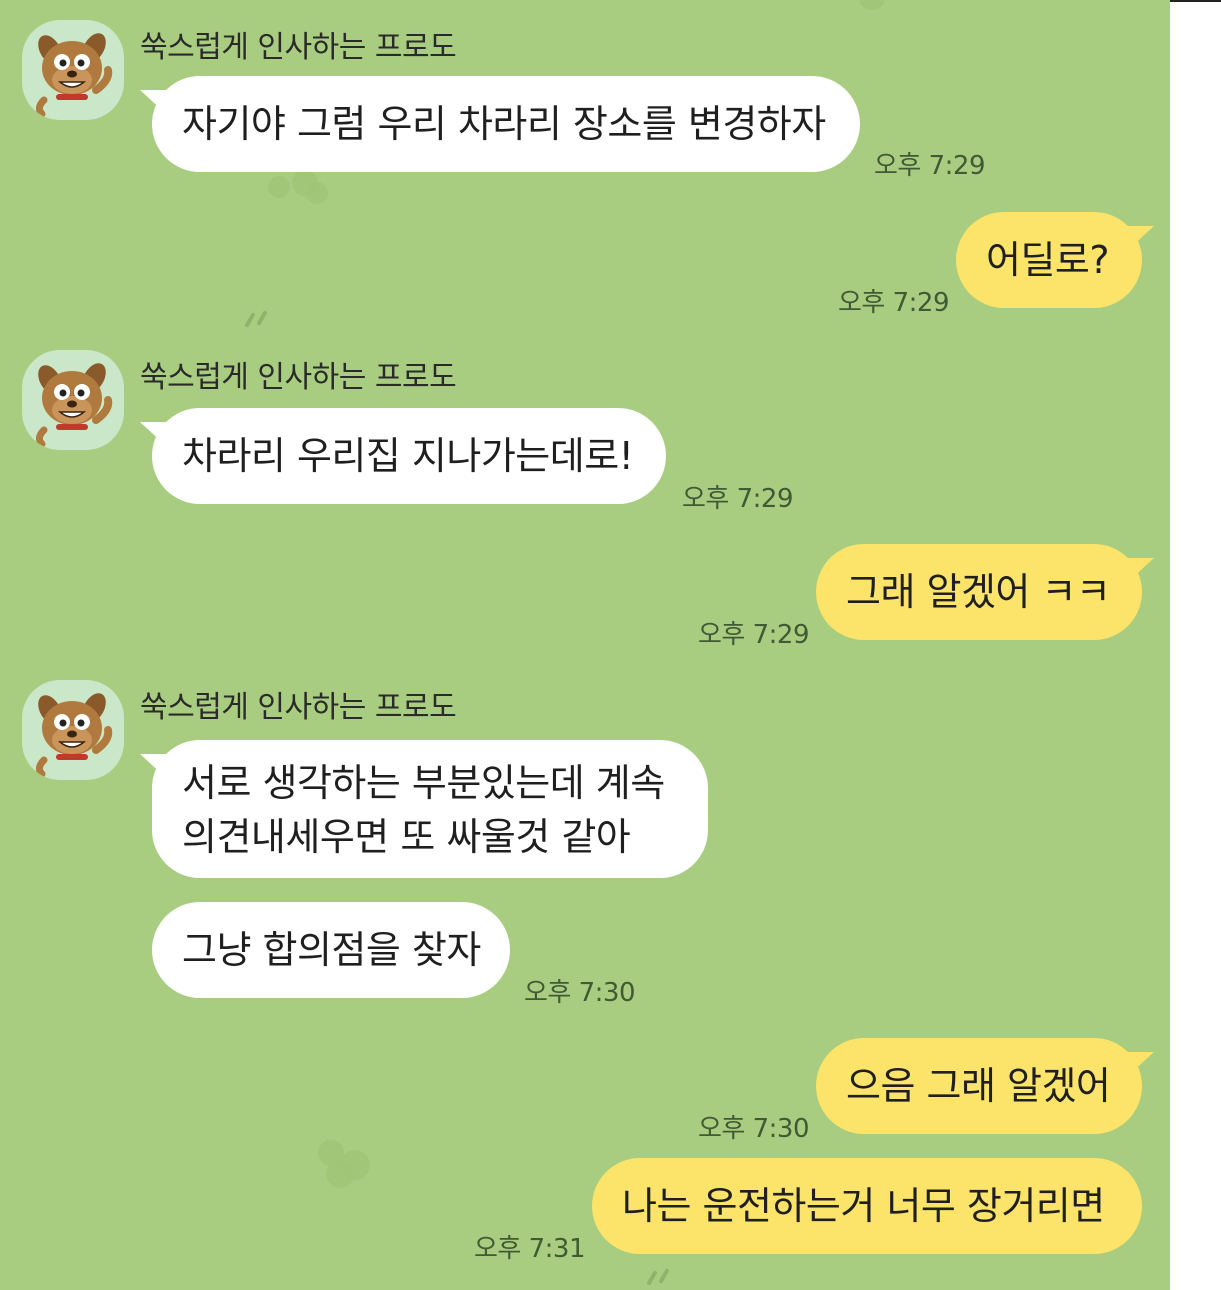  What do you see at coordinates (423, 783) in the screenshot?
I see `message-line: 서로 생각하는 부분있는데 계속` at bounding box center [423, 783].